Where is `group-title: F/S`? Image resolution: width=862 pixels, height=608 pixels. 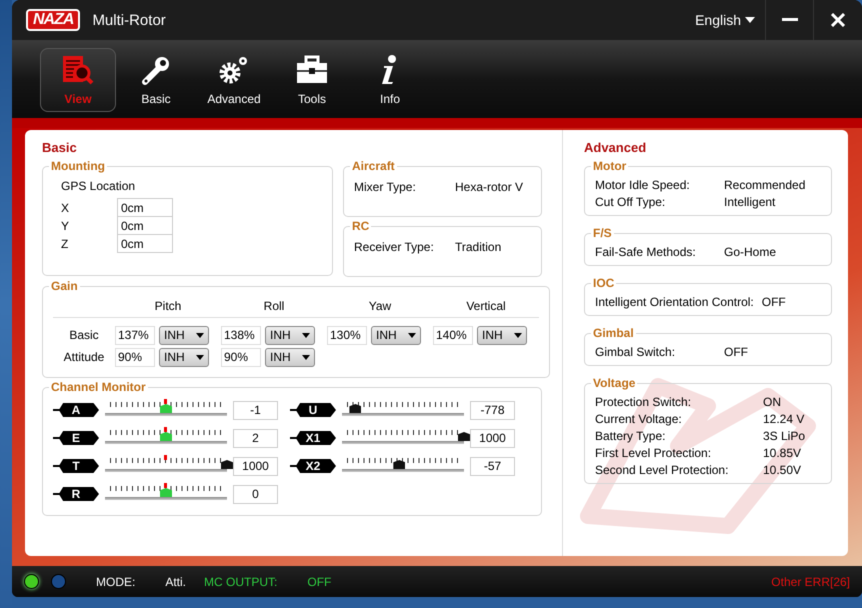 group-title: F/S is located at coordinates (602, 233).